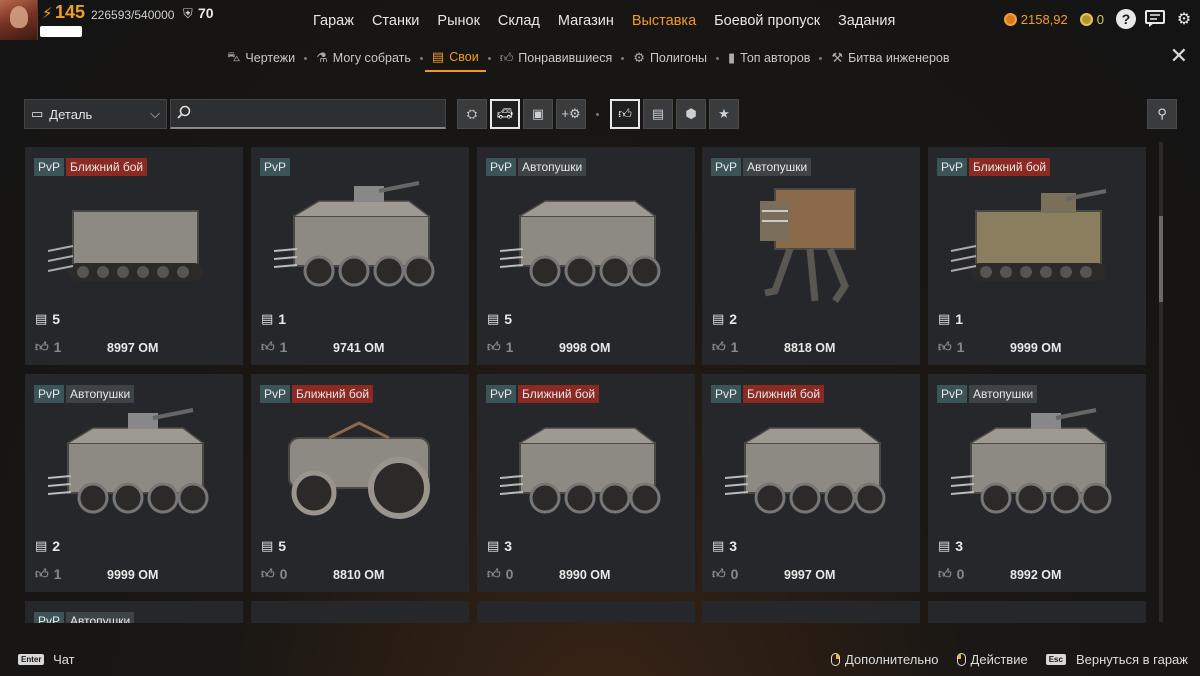 This screenshot has height=676, width=1200. I want to click on nav-item-6: Боевой пропуск, so click(767, 21).